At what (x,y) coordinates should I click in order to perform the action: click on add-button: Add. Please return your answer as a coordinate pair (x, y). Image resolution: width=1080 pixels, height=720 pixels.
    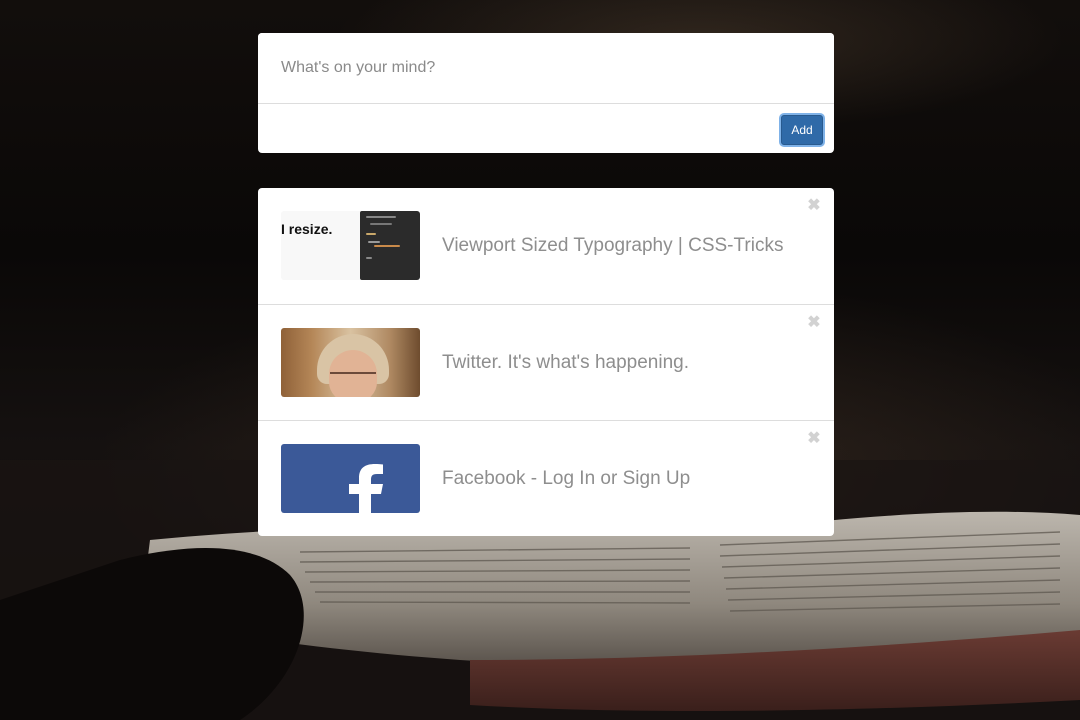
    Looking at the image, I should click on (802, 130).